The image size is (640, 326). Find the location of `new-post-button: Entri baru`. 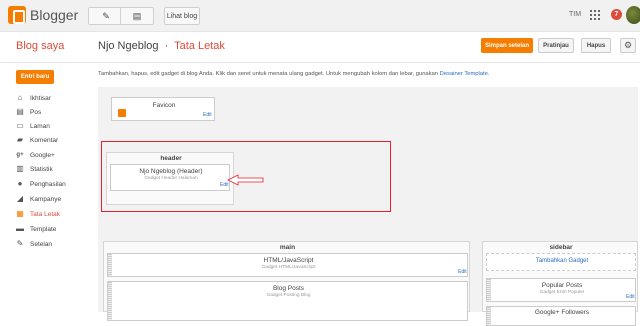

new-post-button: Entri baru is located at coordinates (35, 77).